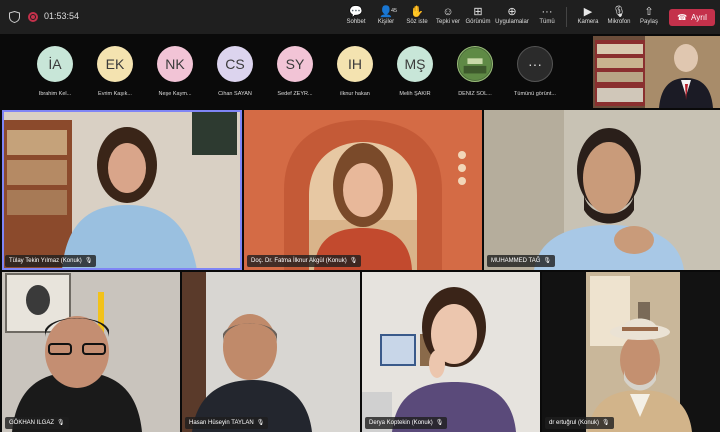 The width and height of the screenshot is (720, 432). Describe the element at coordinates (51, 261) in the screenshot. I see `participant-name-tag: Tülay Tekin Yılmaz (Konuk) 🎙` at that location.